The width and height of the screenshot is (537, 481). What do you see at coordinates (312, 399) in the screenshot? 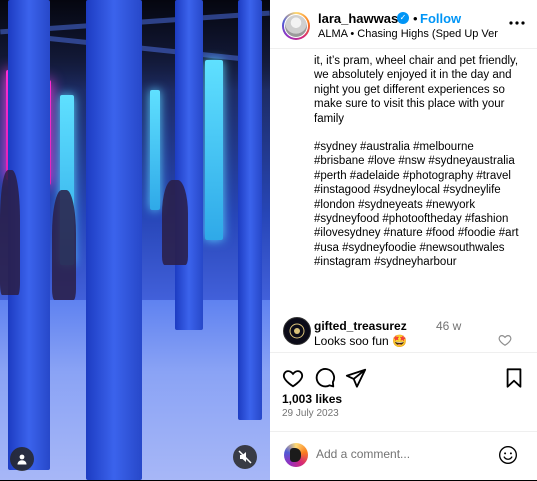
I see `likes-count: 1,003 likes` at bounding box center [312, 399].